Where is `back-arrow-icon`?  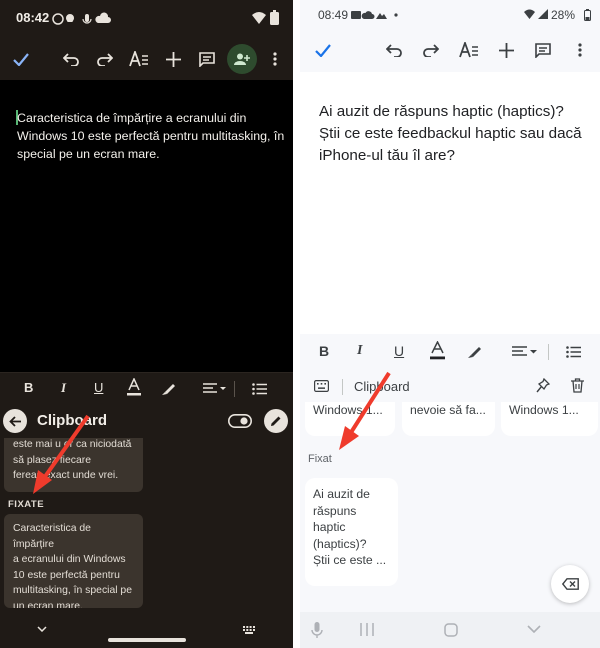 back-arrow-icon is located at coordinates (15, 421).